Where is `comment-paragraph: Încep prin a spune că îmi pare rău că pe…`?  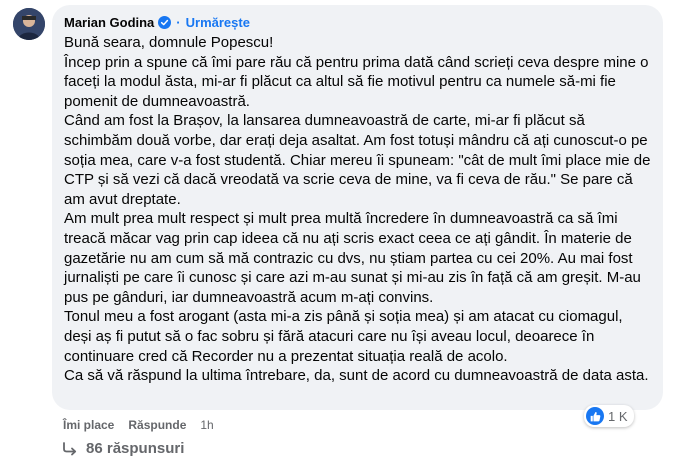
comment-paragraph: Încep prin a spune că îmi pare rău că pe… is located at coordinates (356, 81).